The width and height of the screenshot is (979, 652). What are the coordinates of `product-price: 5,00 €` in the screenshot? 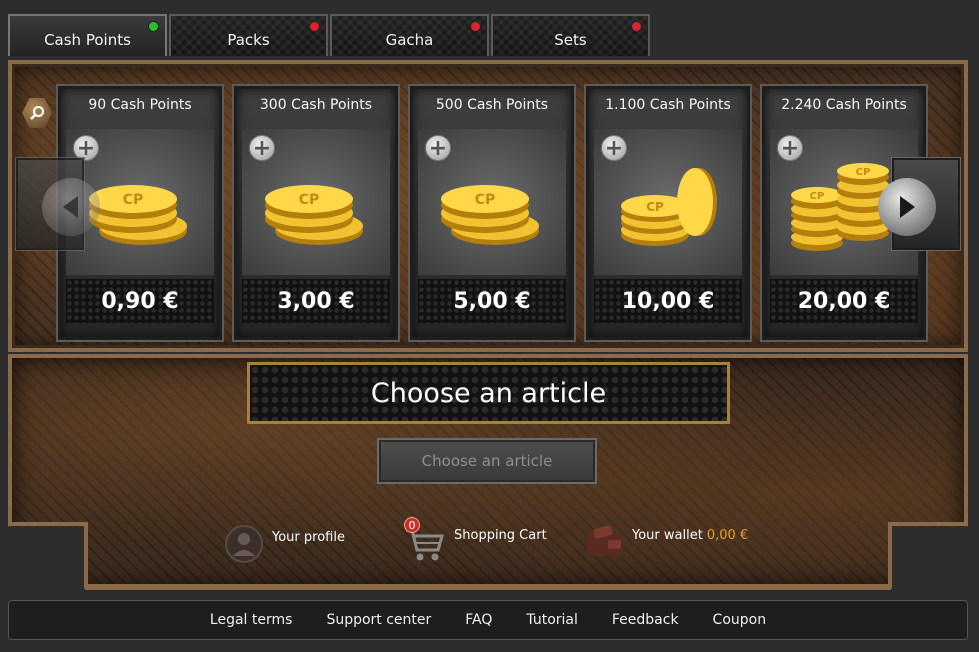 It's located at (492, 301).